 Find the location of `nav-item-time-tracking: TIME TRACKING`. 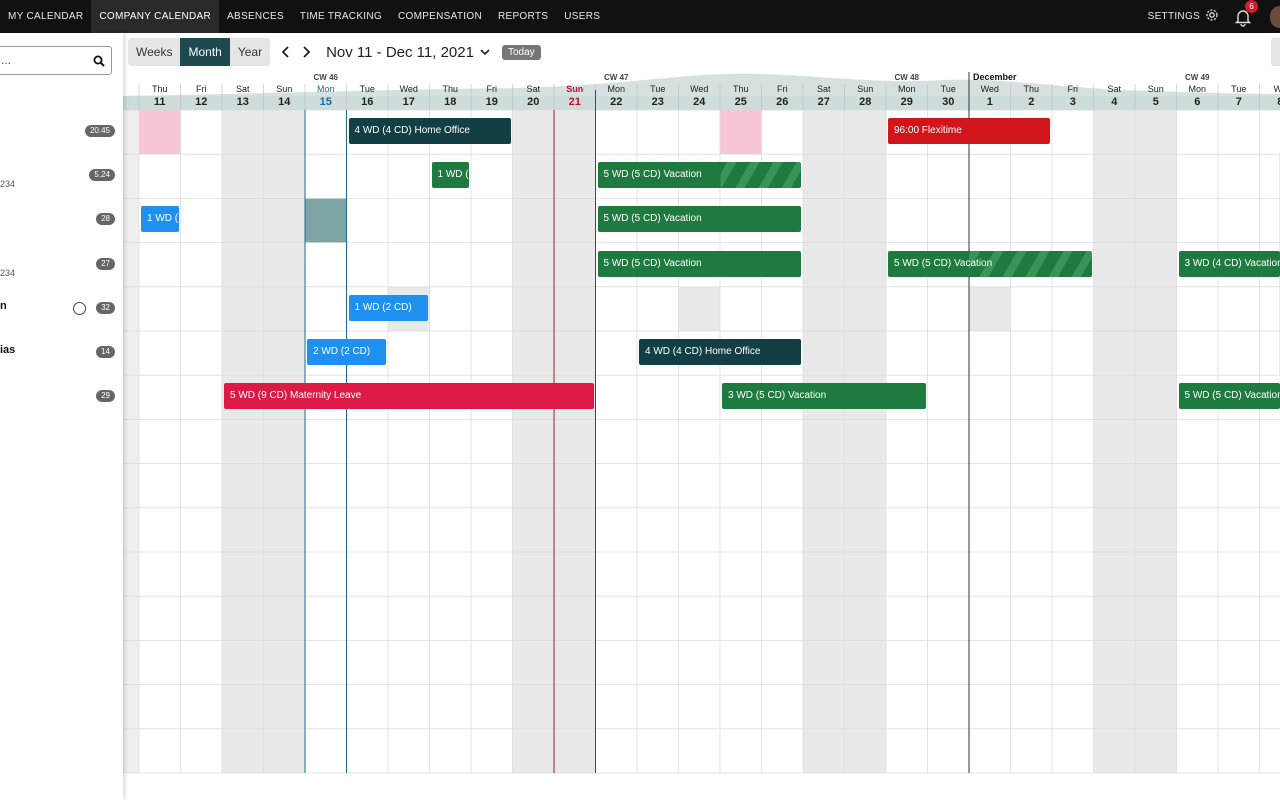

nav-item-time-tracking: TIME TRACKING is located at coordinates (341, 16).